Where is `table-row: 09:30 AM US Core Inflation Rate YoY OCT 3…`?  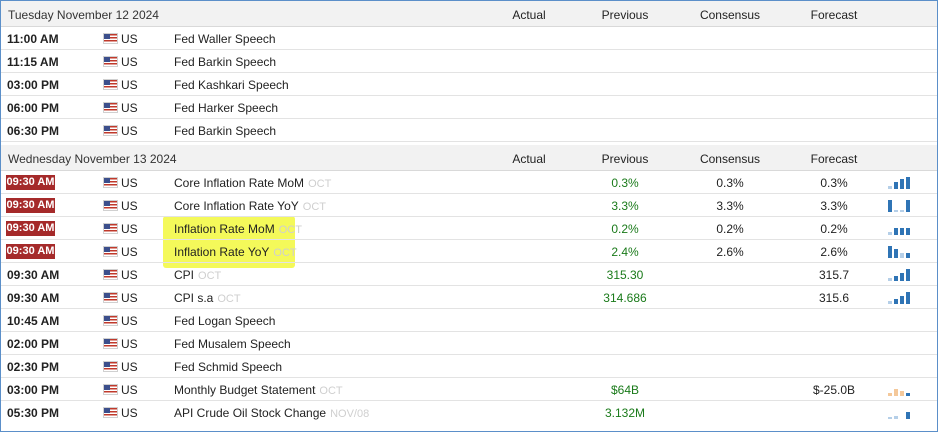
table-row: 09:30 AM US Core Inflation Rate YoY OCT 3… is located at coordinates (469, 205).